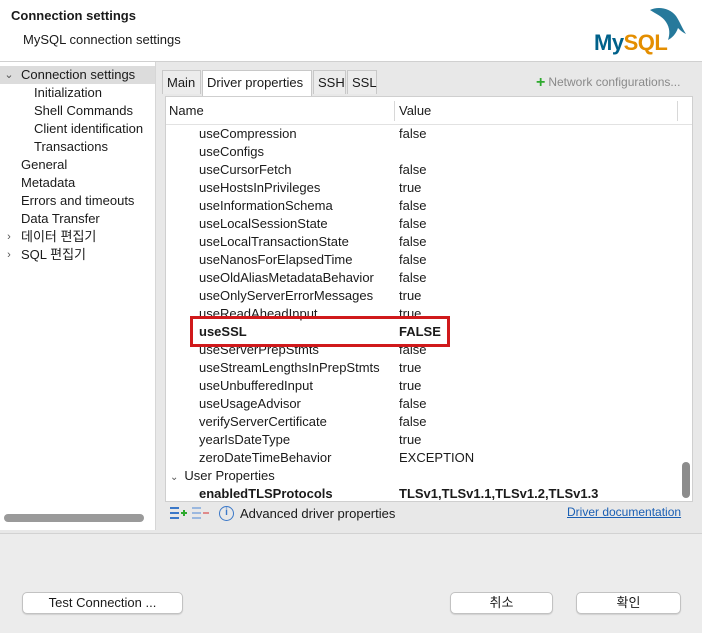 This screenshot has height=633, width=702. Describe the element at coordinates (260, 187) in the screenshot. I see `property-name: useHostsInPrivileges` at that location.